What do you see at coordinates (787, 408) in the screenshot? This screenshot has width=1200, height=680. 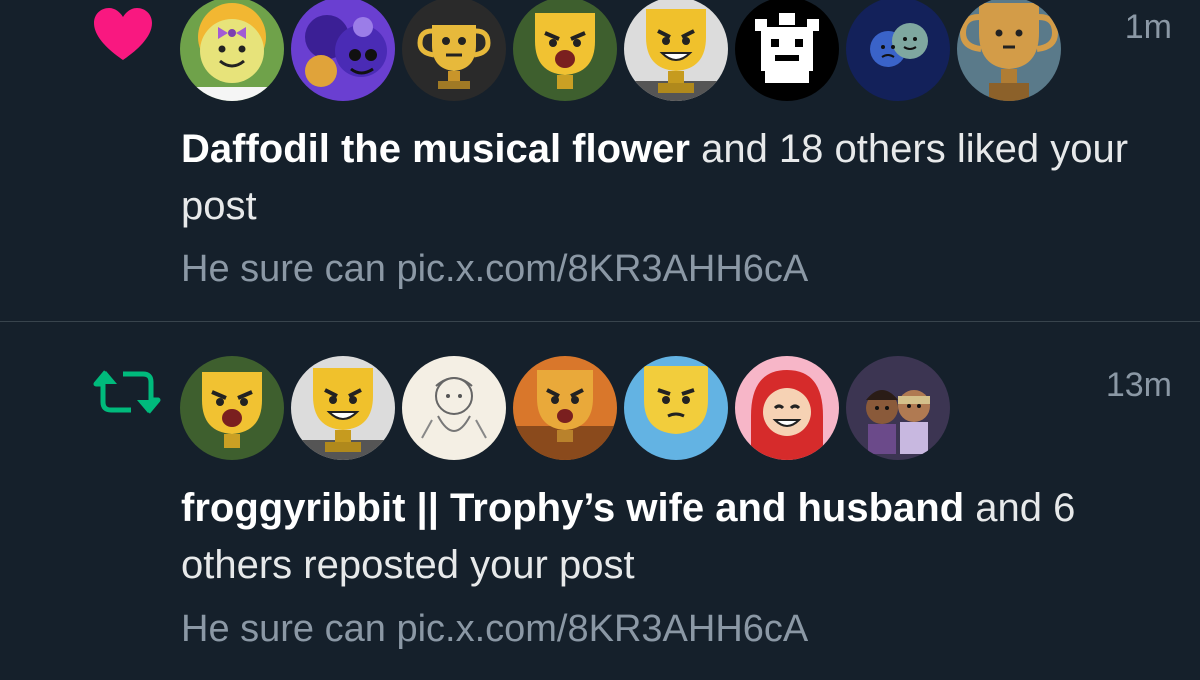 I see `red-haired-girl-avatar` at bounding box center [787, 408].